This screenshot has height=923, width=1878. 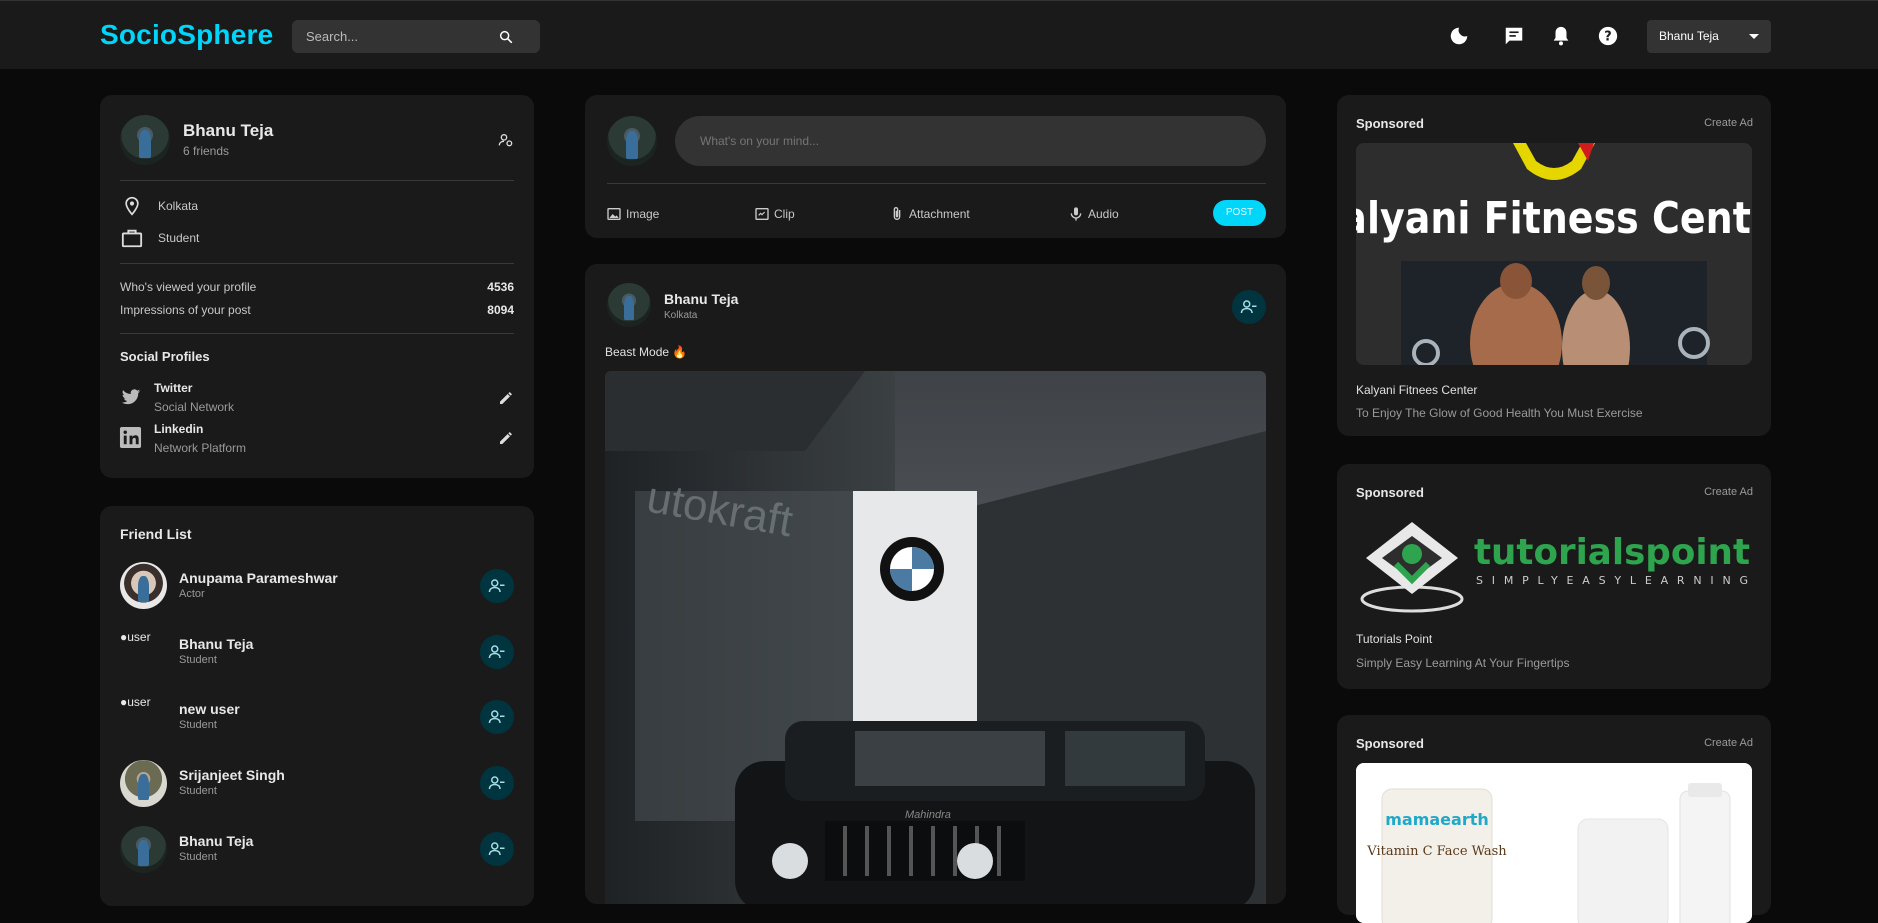 I want to click on attachment-label: Attachment, so click(x=939, y=214).